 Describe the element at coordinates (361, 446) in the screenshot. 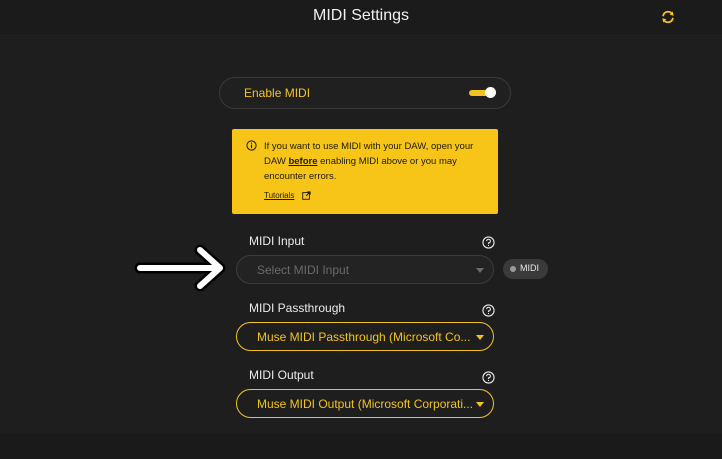

I see `footer-bar` at that location.